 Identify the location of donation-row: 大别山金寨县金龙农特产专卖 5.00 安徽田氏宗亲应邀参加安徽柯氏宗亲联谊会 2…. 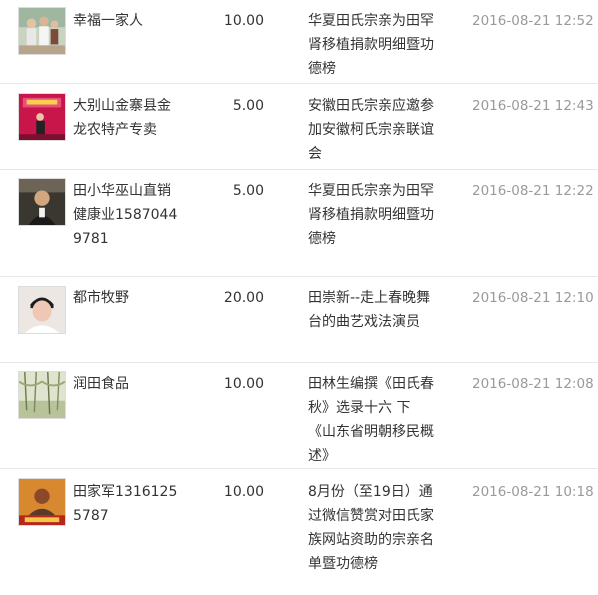
(299, 127).